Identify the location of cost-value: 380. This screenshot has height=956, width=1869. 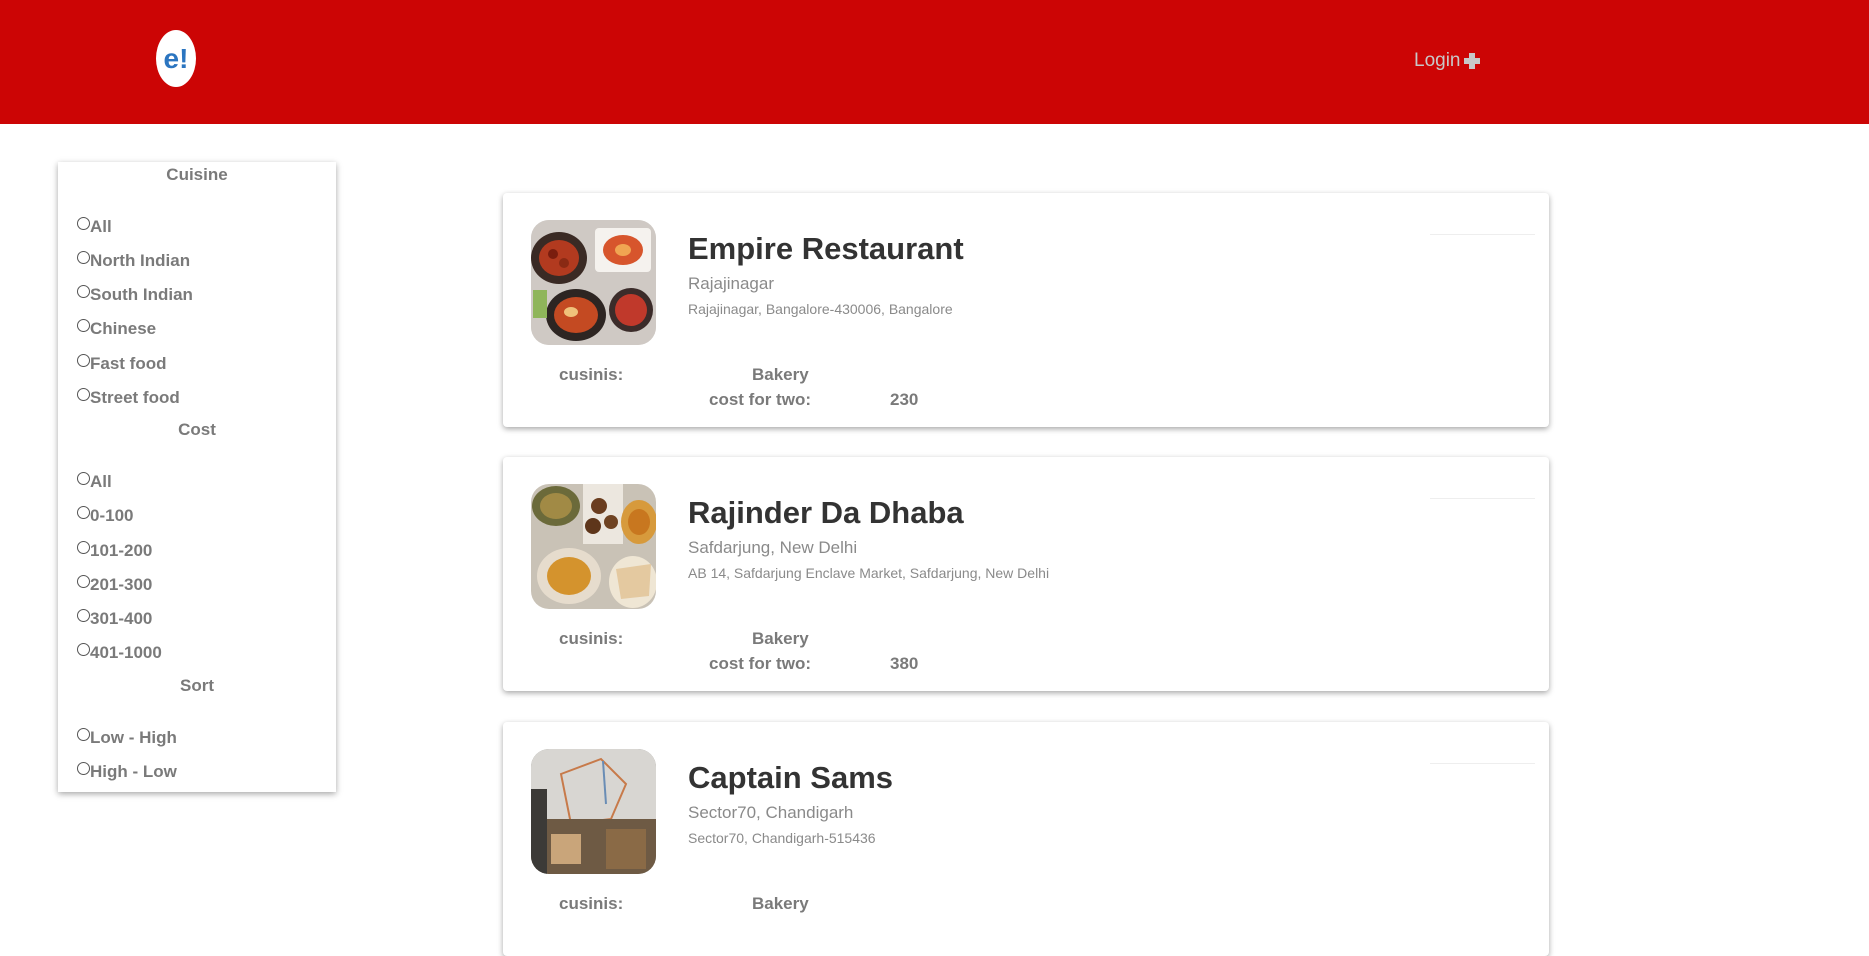
(904, 663).